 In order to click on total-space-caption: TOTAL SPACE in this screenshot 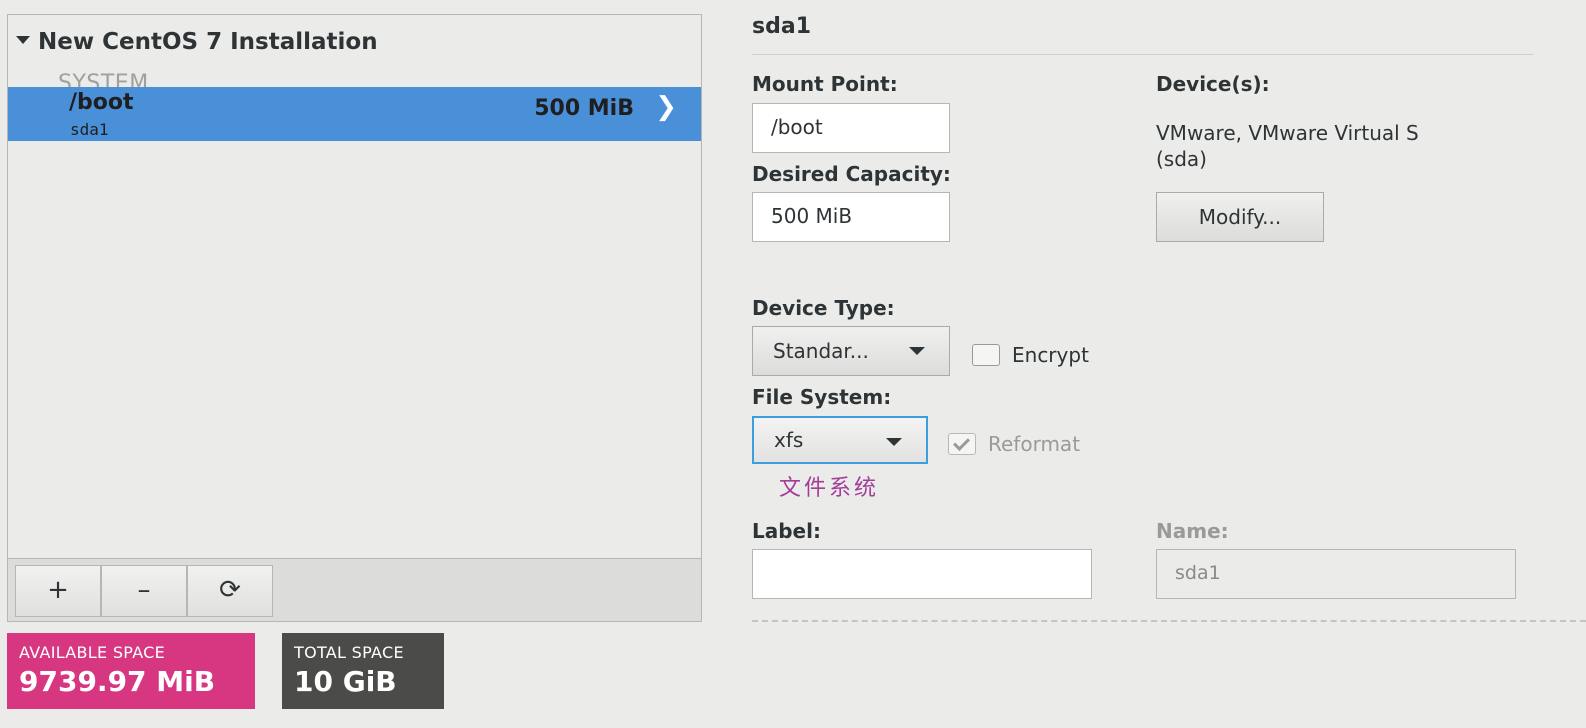, I will do `click(349, 652)`.